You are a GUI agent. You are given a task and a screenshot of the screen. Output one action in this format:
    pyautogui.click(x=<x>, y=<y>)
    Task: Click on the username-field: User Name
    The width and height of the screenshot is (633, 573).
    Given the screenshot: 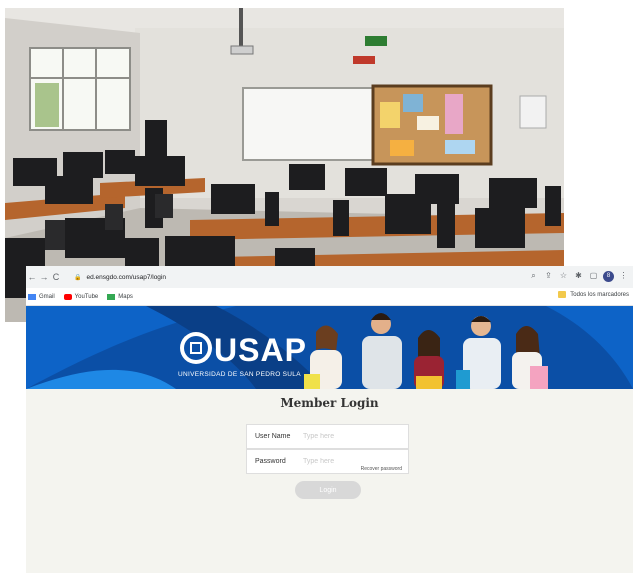 What is the action you would take?
    pyautogui.click(x=327, y=436)
    